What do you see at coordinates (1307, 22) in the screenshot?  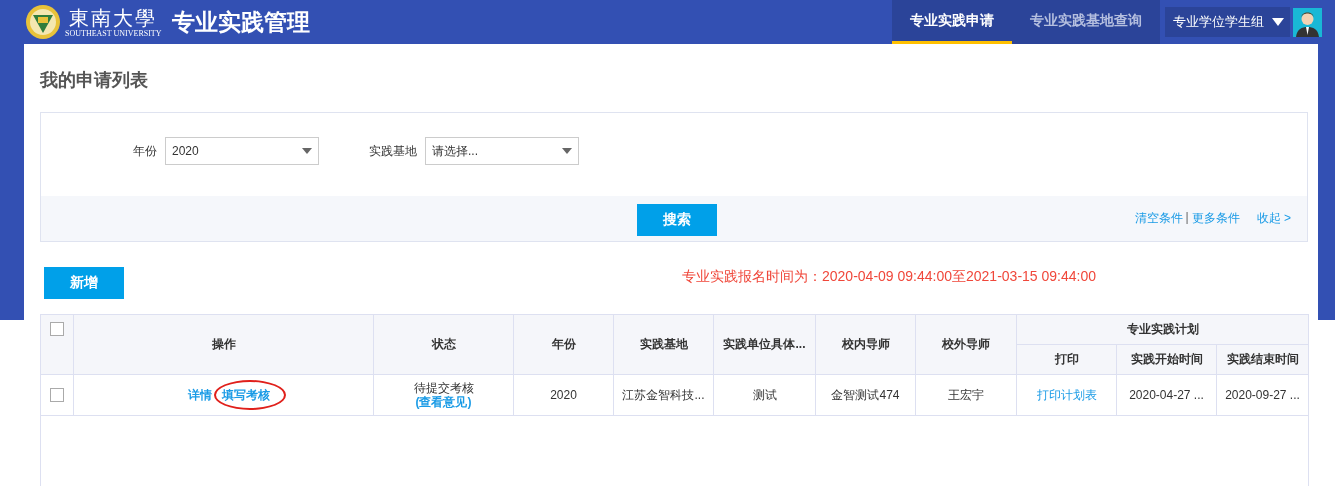 I see `avatar-icon` at bounding box center [1307, 22].